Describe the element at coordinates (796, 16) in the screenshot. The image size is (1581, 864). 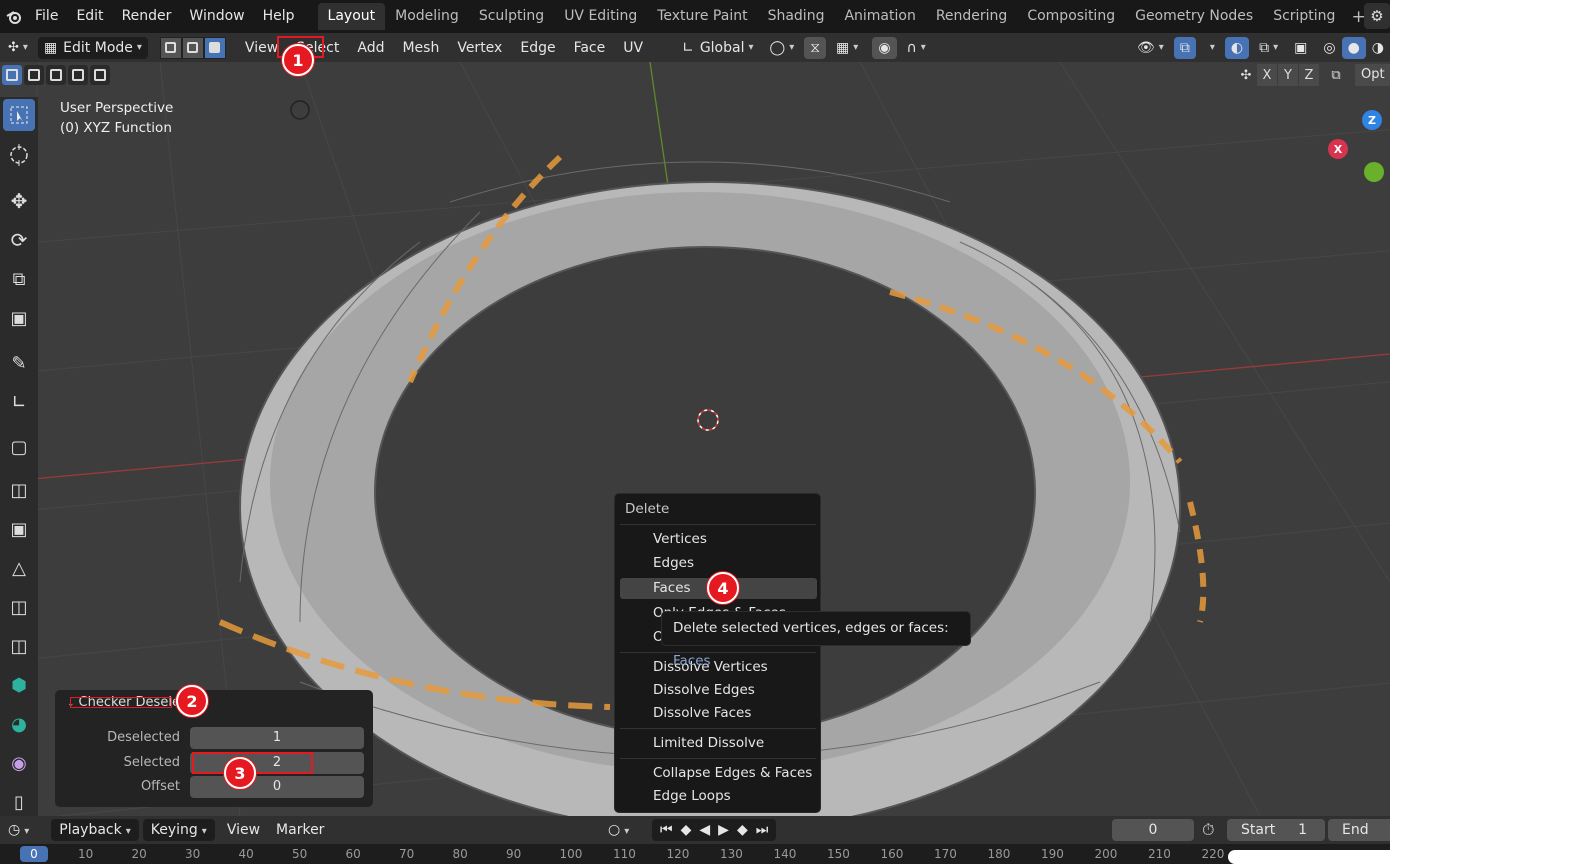
I see `tab-shading: Shading` at that location.